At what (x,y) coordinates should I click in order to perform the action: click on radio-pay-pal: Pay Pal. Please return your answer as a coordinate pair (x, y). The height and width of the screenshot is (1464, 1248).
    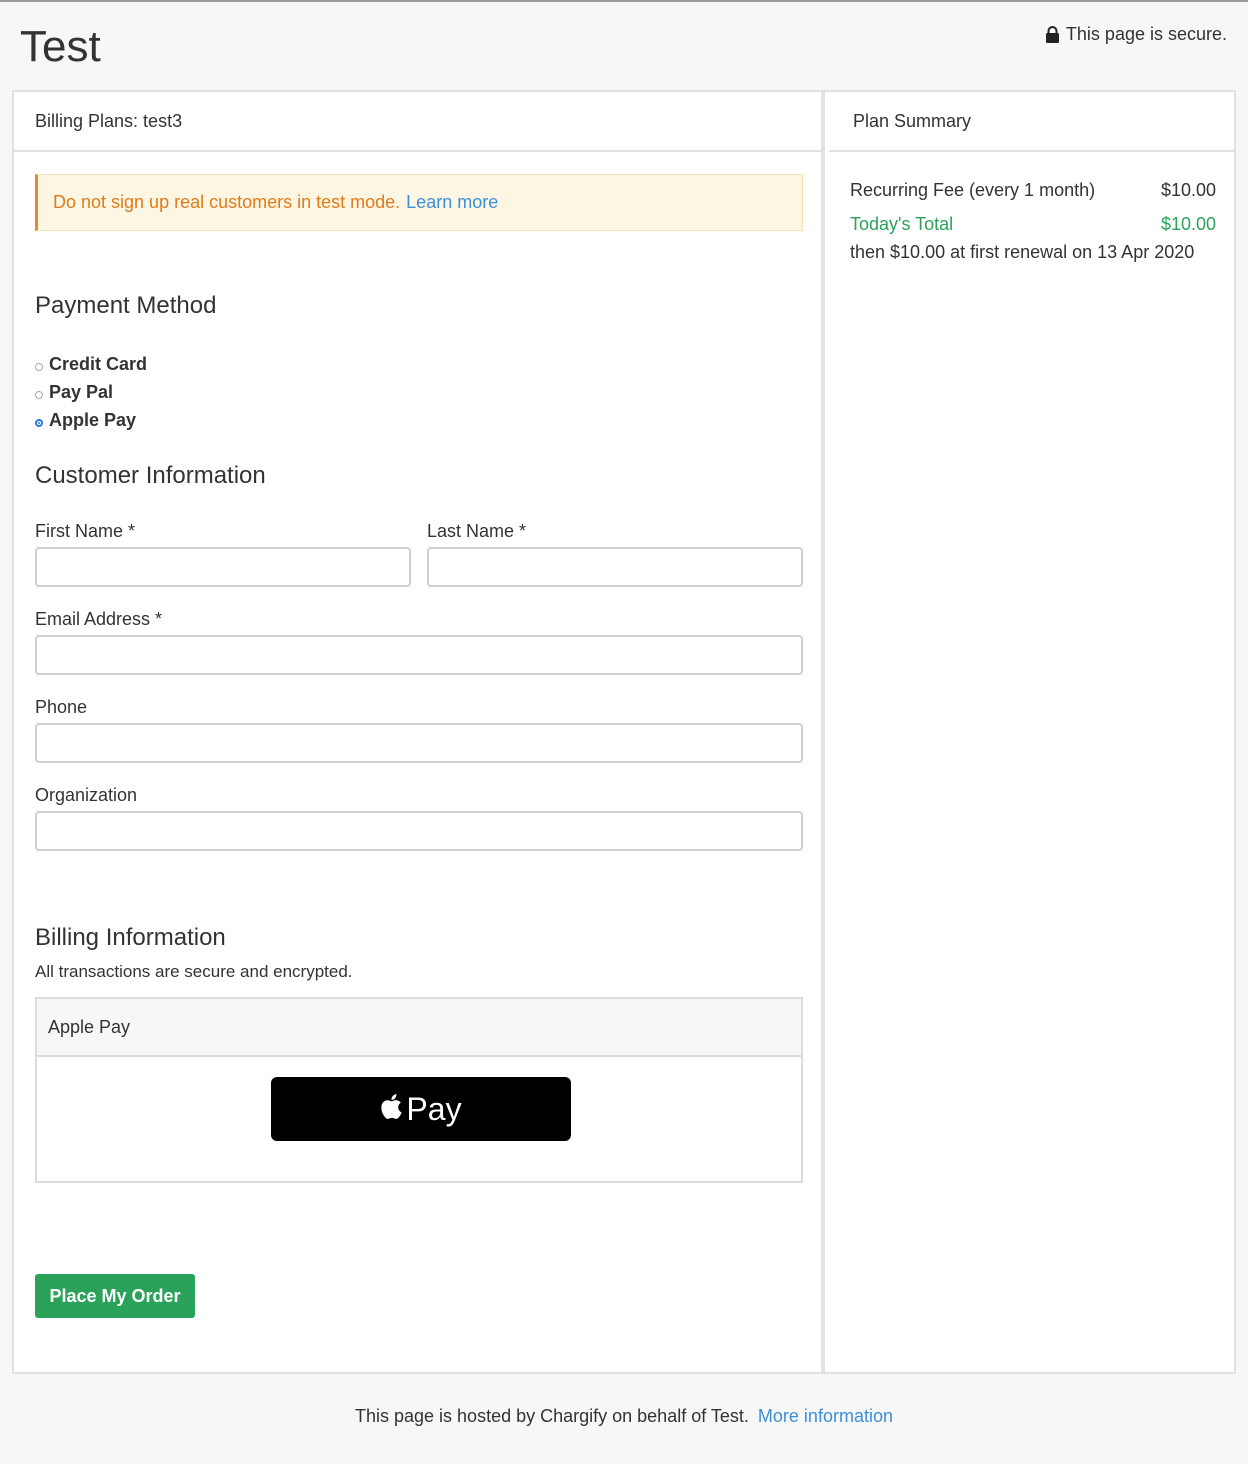
    Looking at the image, I should click on (74, 392).